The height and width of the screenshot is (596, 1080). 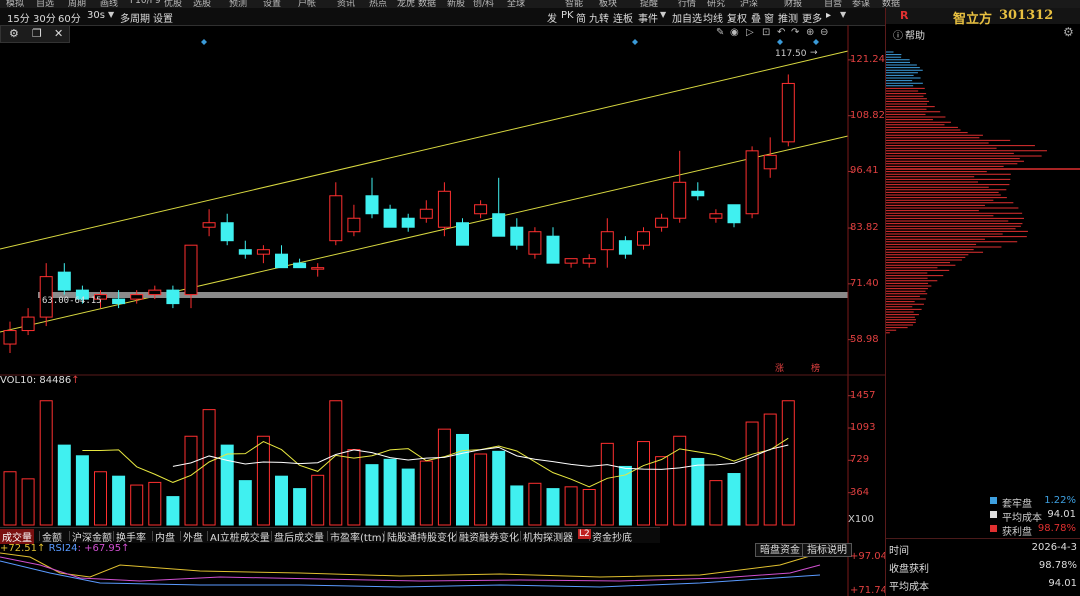 I want to click on indicator-tab: 内盘, so click(x=165, y=536).